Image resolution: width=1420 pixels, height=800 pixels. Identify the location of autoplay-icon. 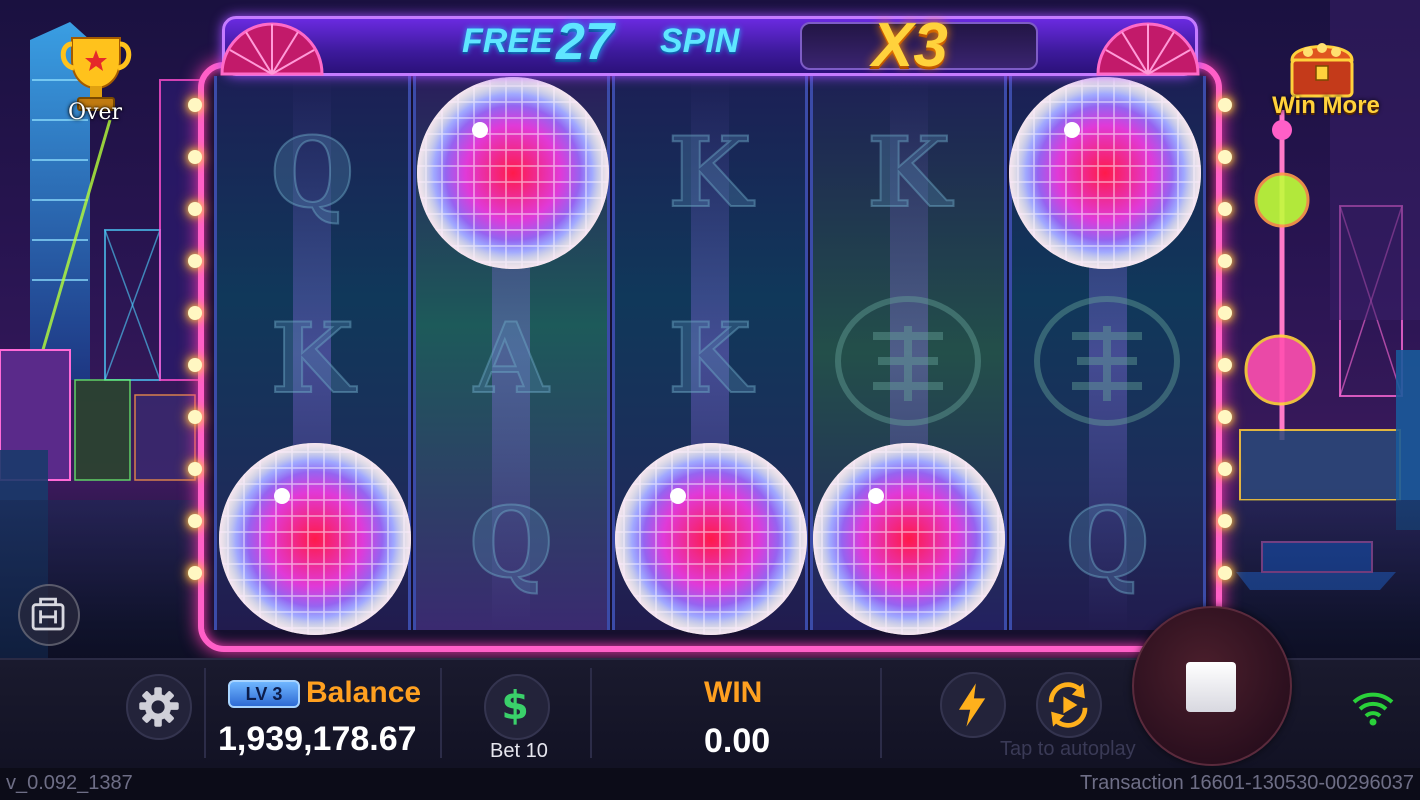
(1068, 705).